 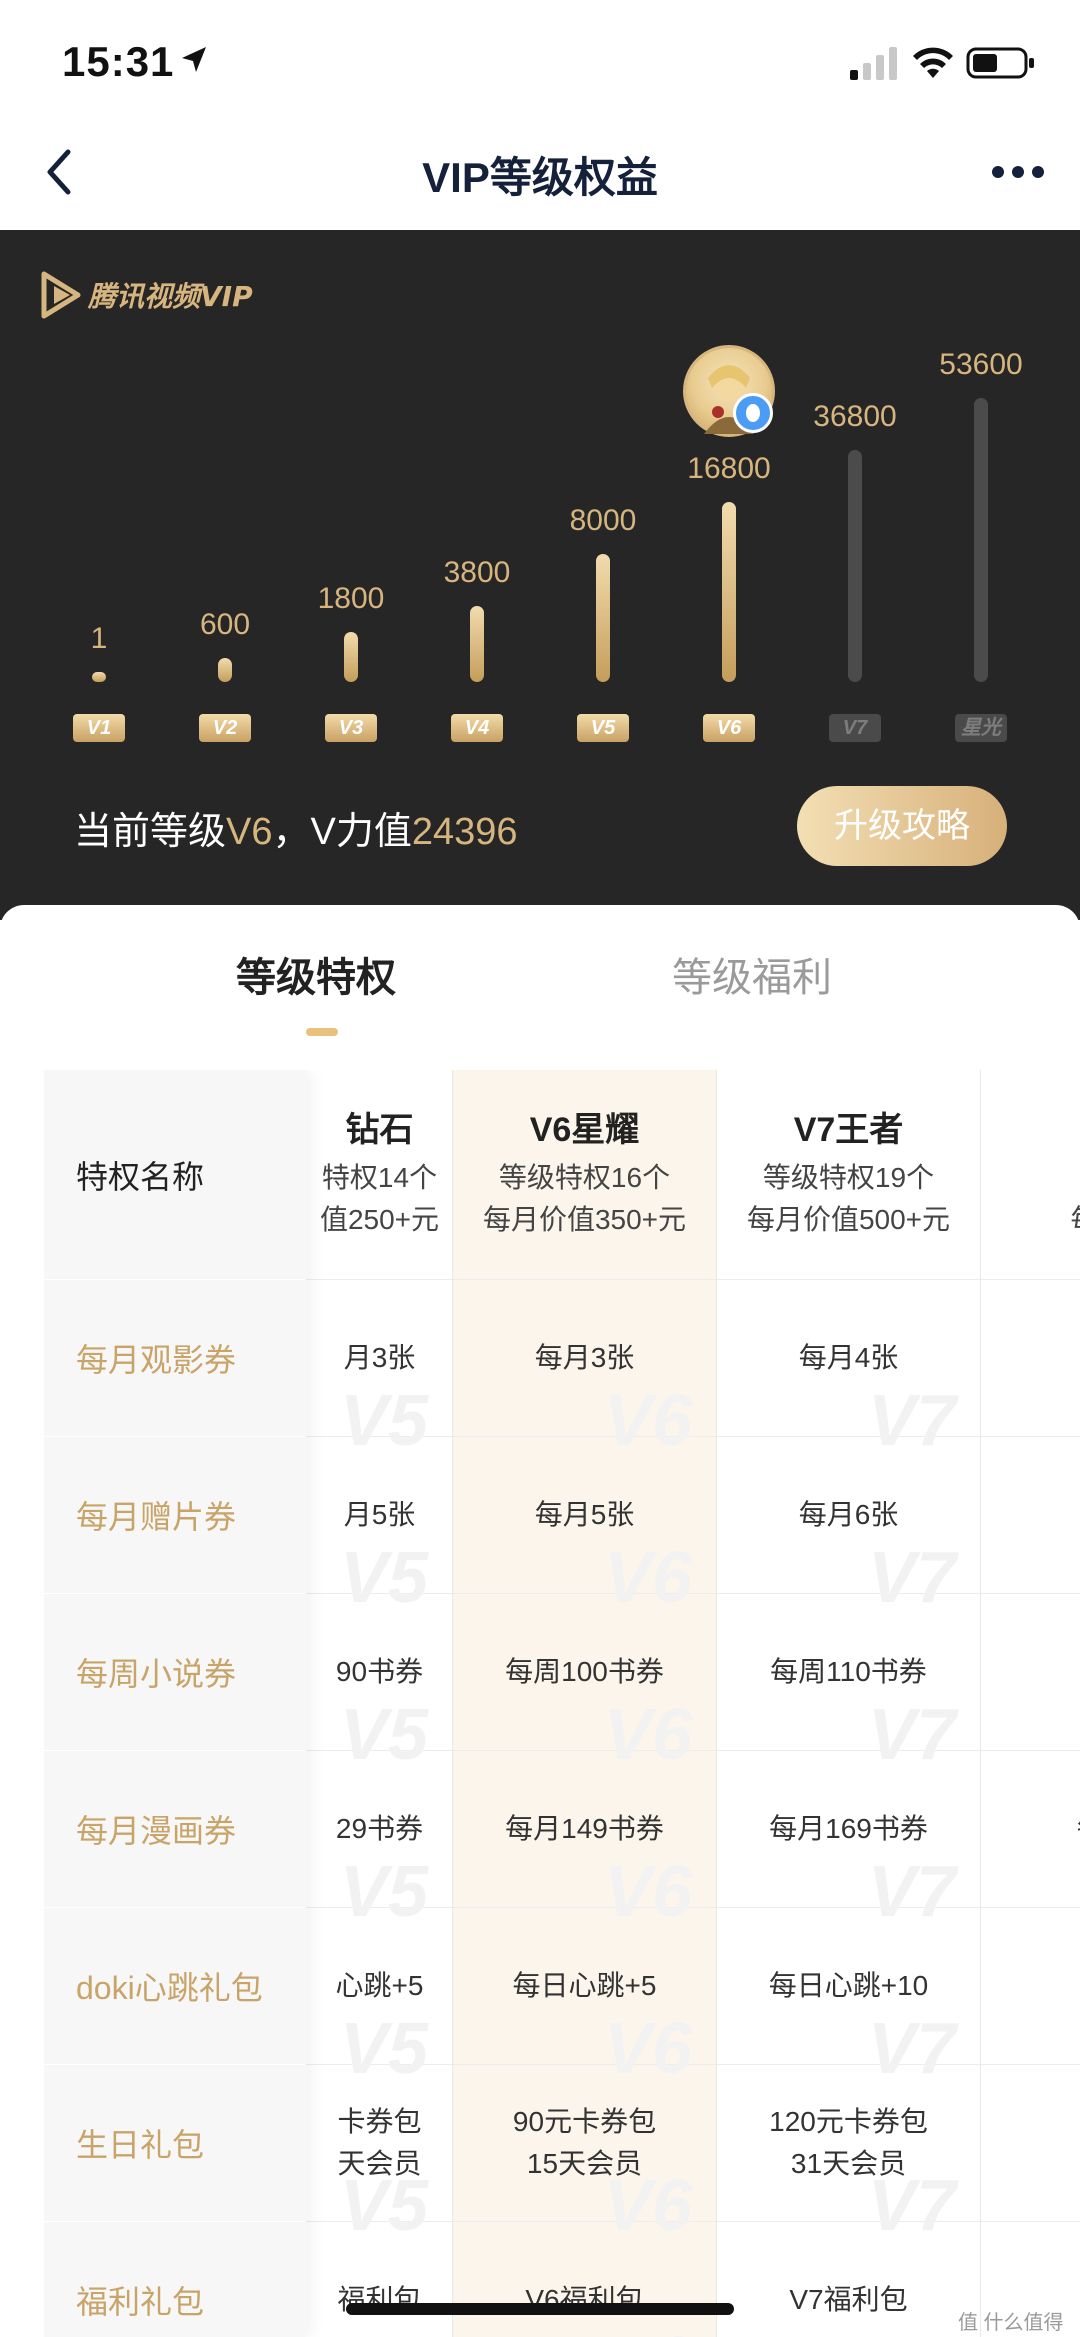 What do you see at coordinates (351, 728) in the screenshot?
I see `level-badge: V3` at bounding box center [351, 728].